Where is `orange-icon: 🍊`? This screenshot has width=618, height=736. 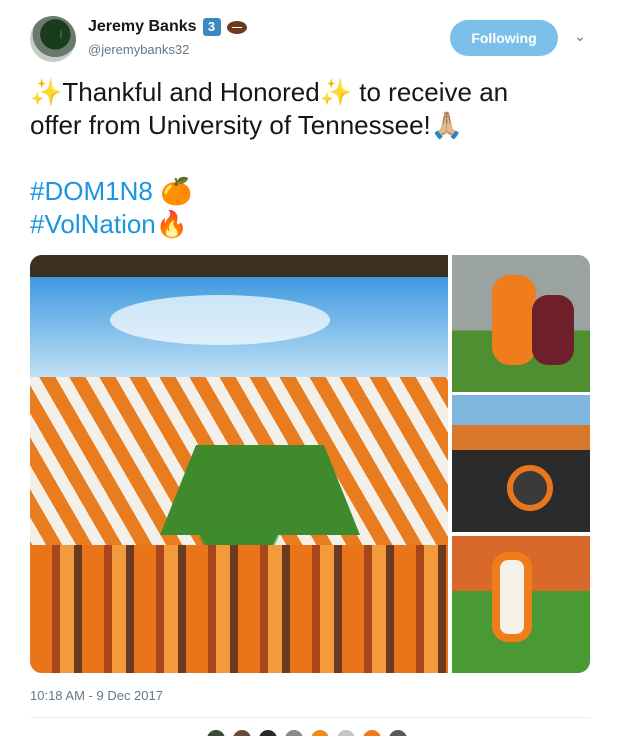 orange-icon: 🍊 is located at coordinates (176, 191).